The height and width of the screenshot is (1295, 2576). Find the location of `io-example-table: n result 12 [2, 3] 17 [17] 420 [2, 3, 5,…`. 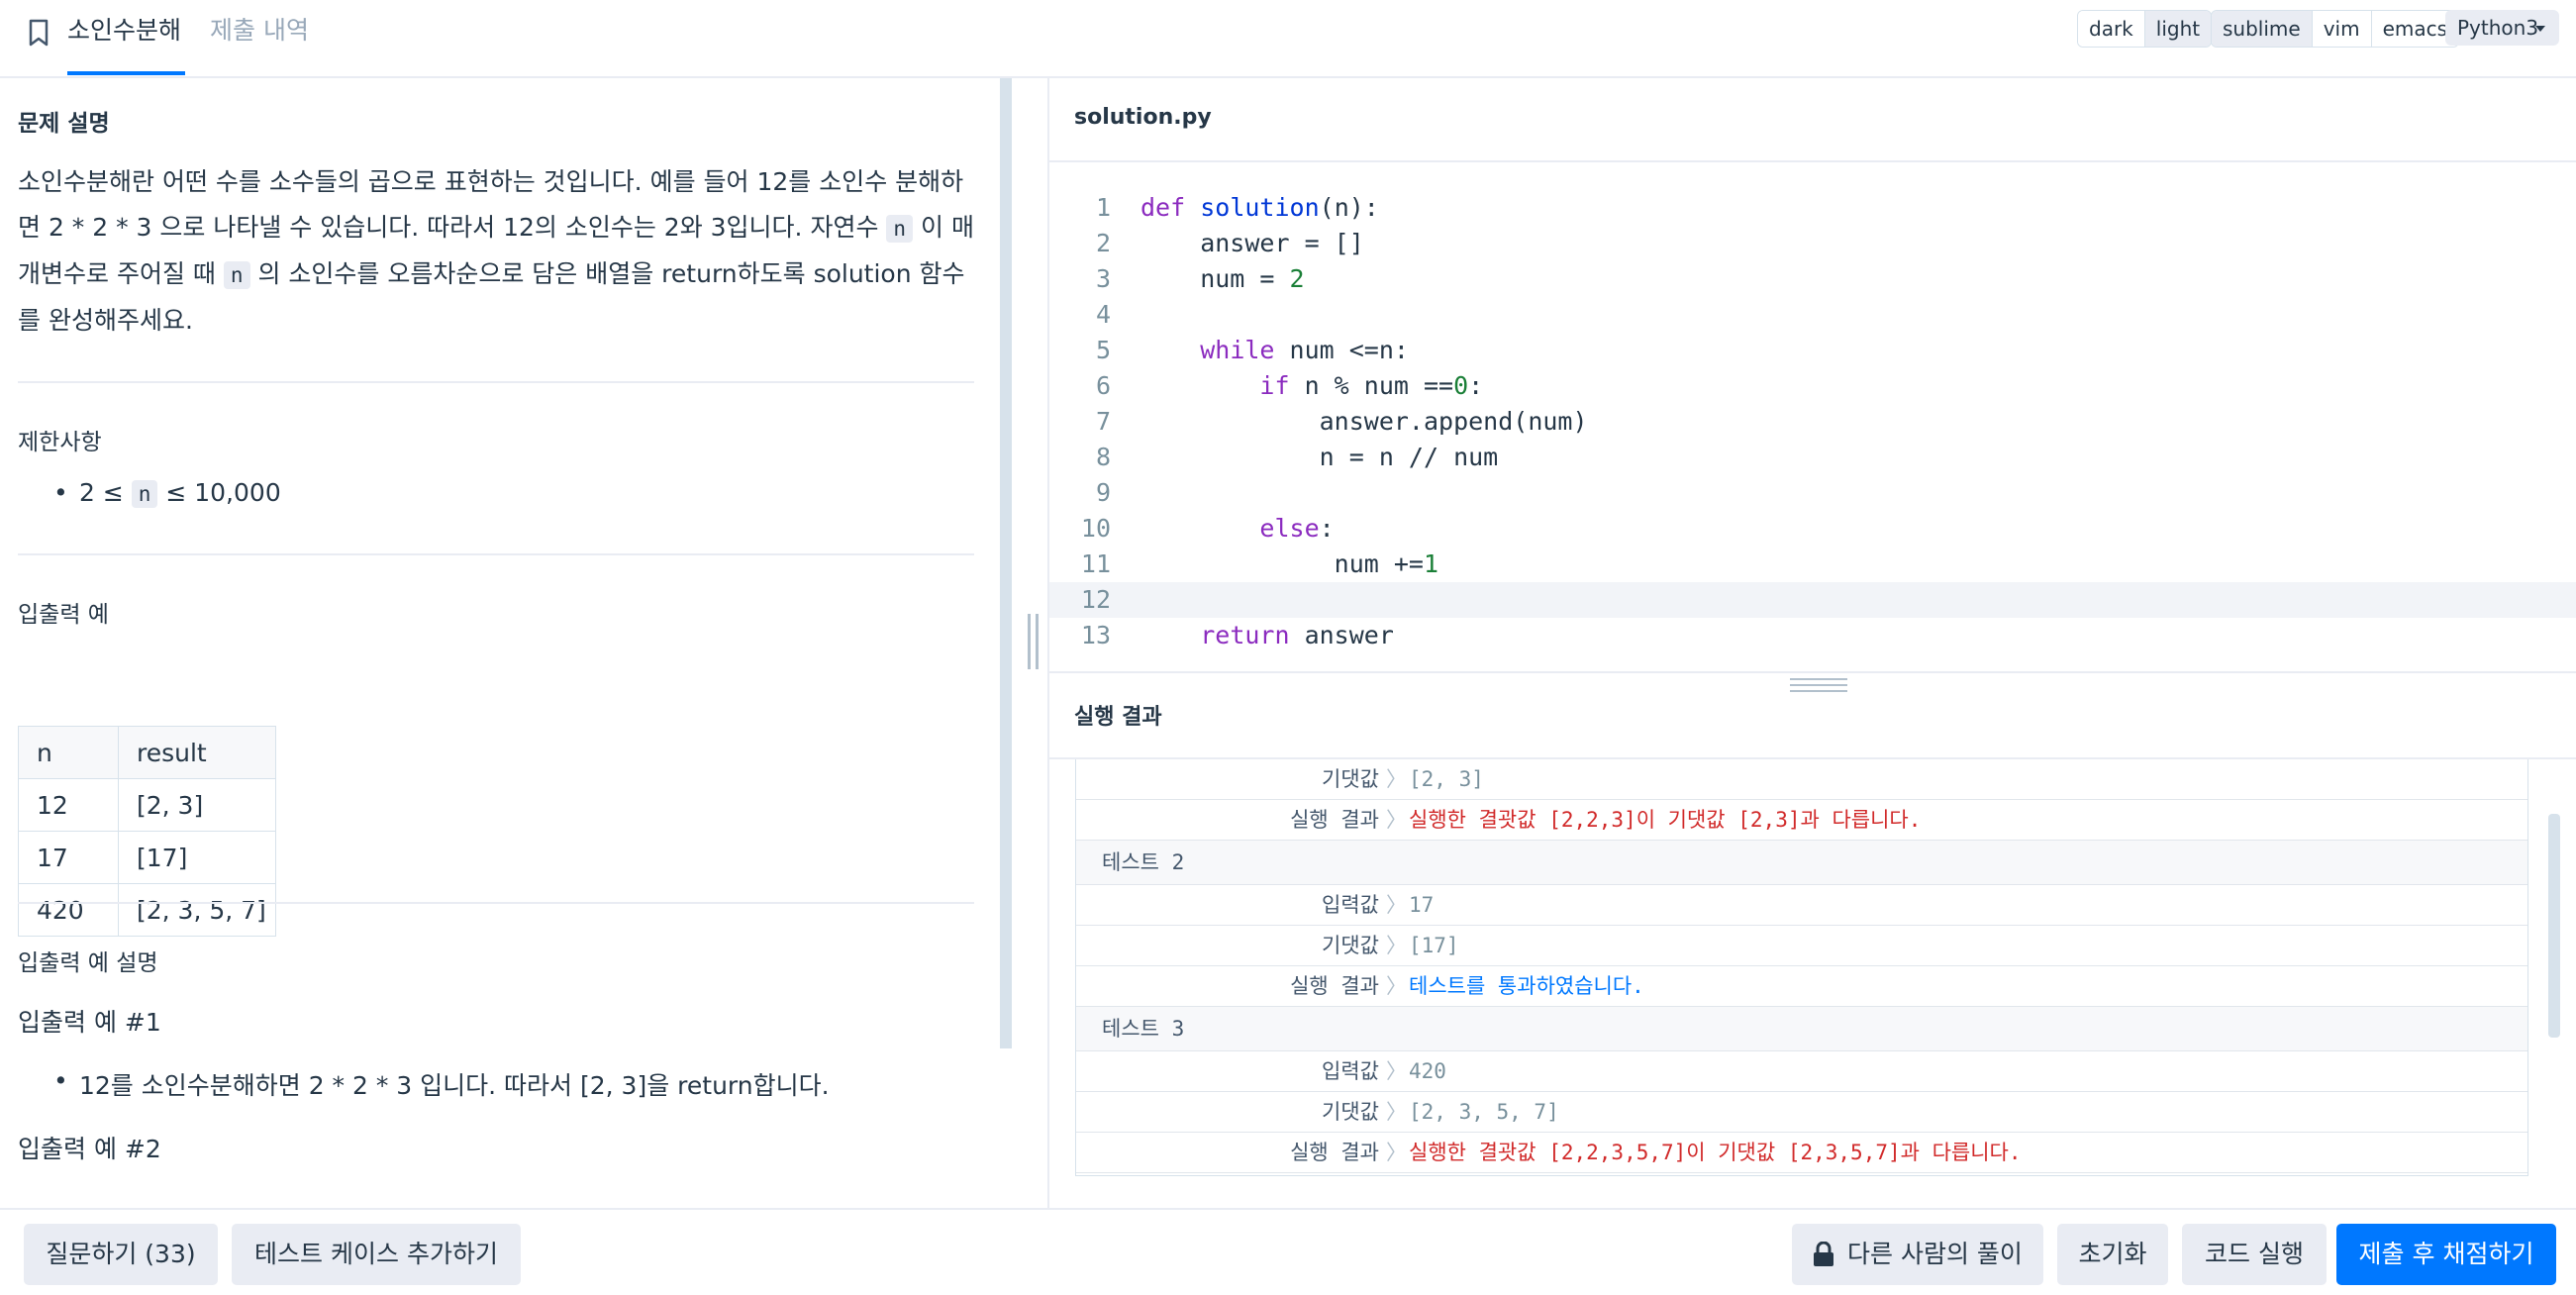

io-example-table: n result 12 [2, 3] 17 [17] 420 [2, 3, 5,… is located at coordinates (147, 831).